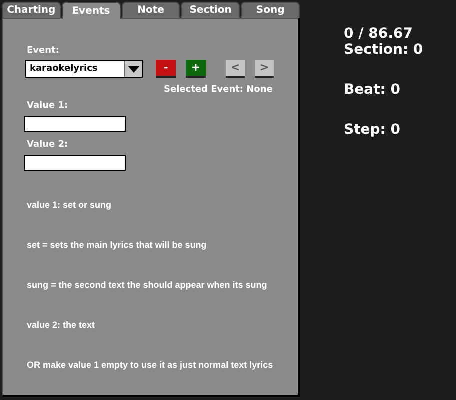  I want to click on stat-text: 0 / 86.67, so click(379, 34).